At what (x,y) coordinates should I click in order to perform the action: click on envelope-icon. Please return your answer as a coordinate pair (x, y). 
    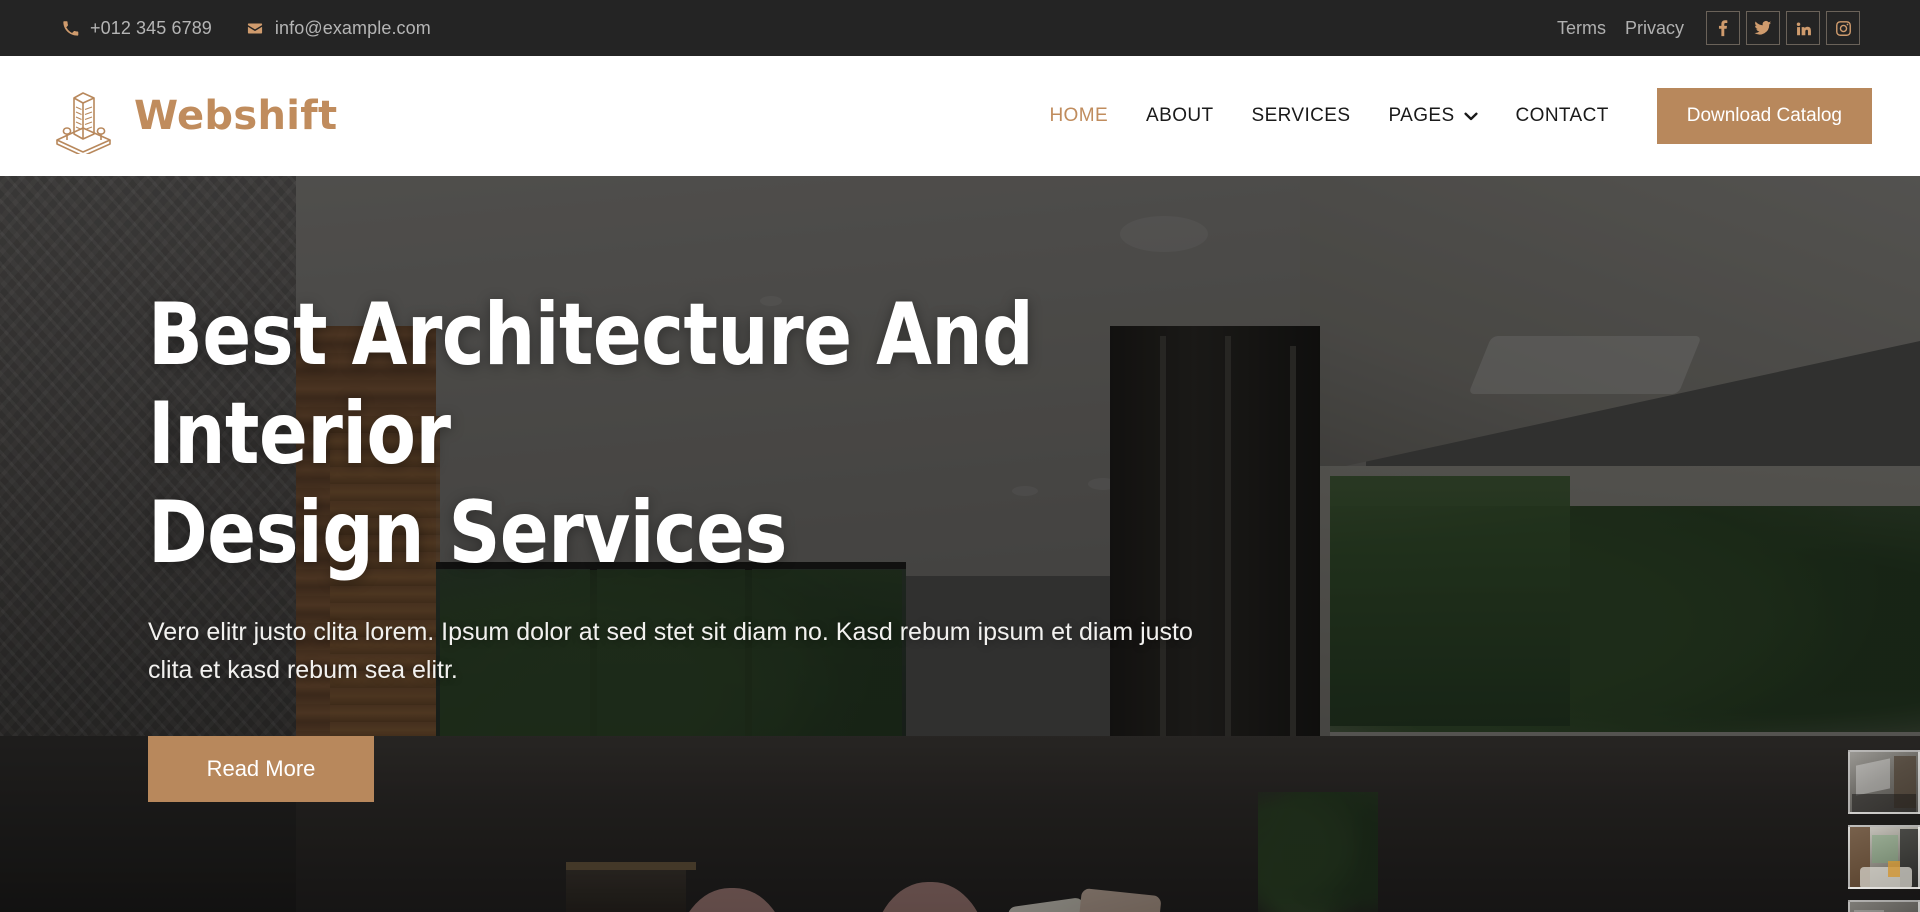
    Looking at the image, I should click on (255, 28).